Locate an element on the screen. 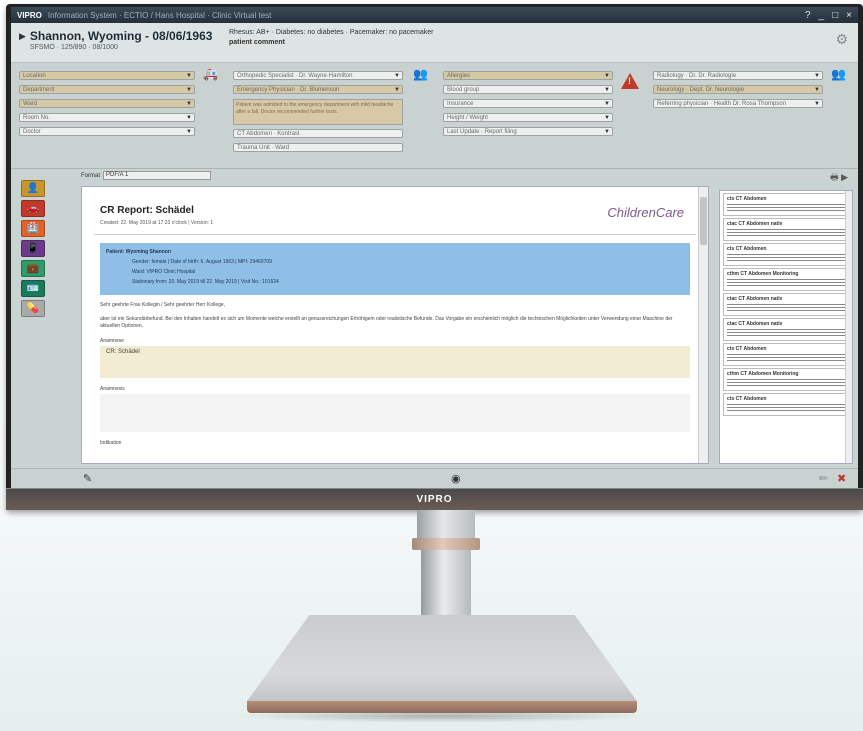  print-icon: 🖶 ▶ is located at coordinates (839, 178).